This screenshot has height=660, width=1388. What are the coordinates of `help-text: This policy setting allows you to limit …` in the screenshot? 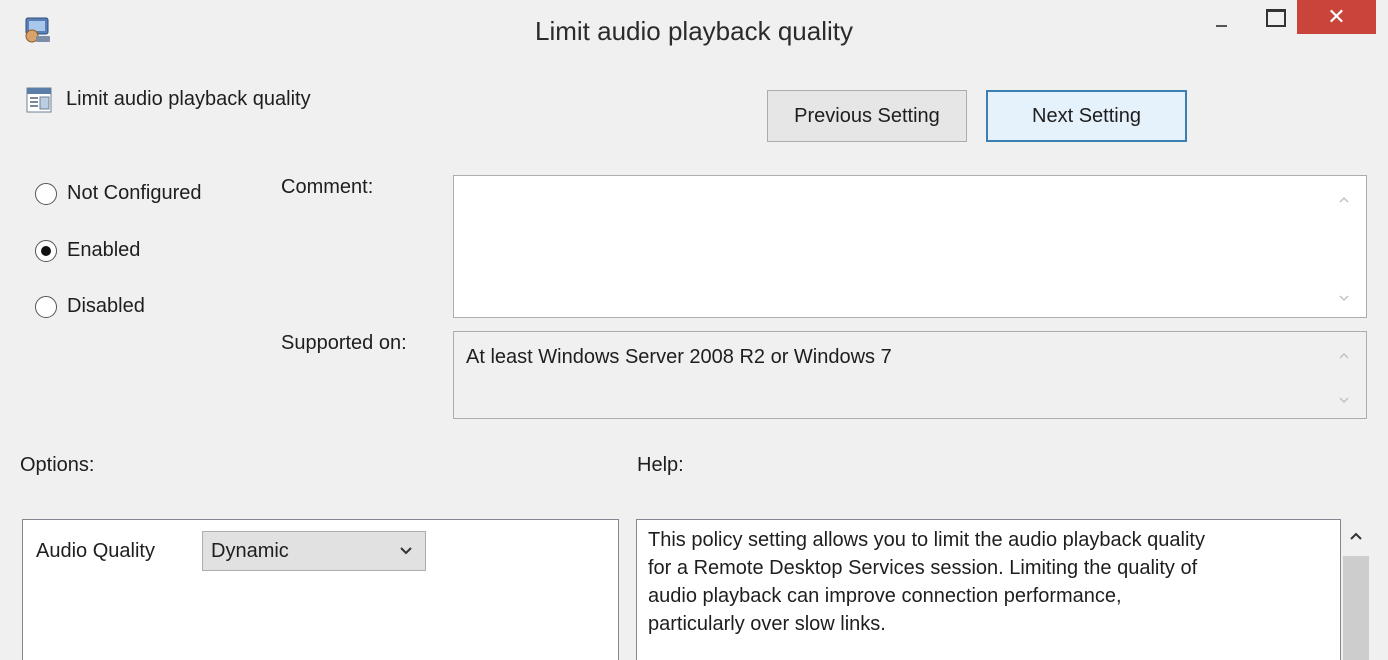 It's located at (993, 582).